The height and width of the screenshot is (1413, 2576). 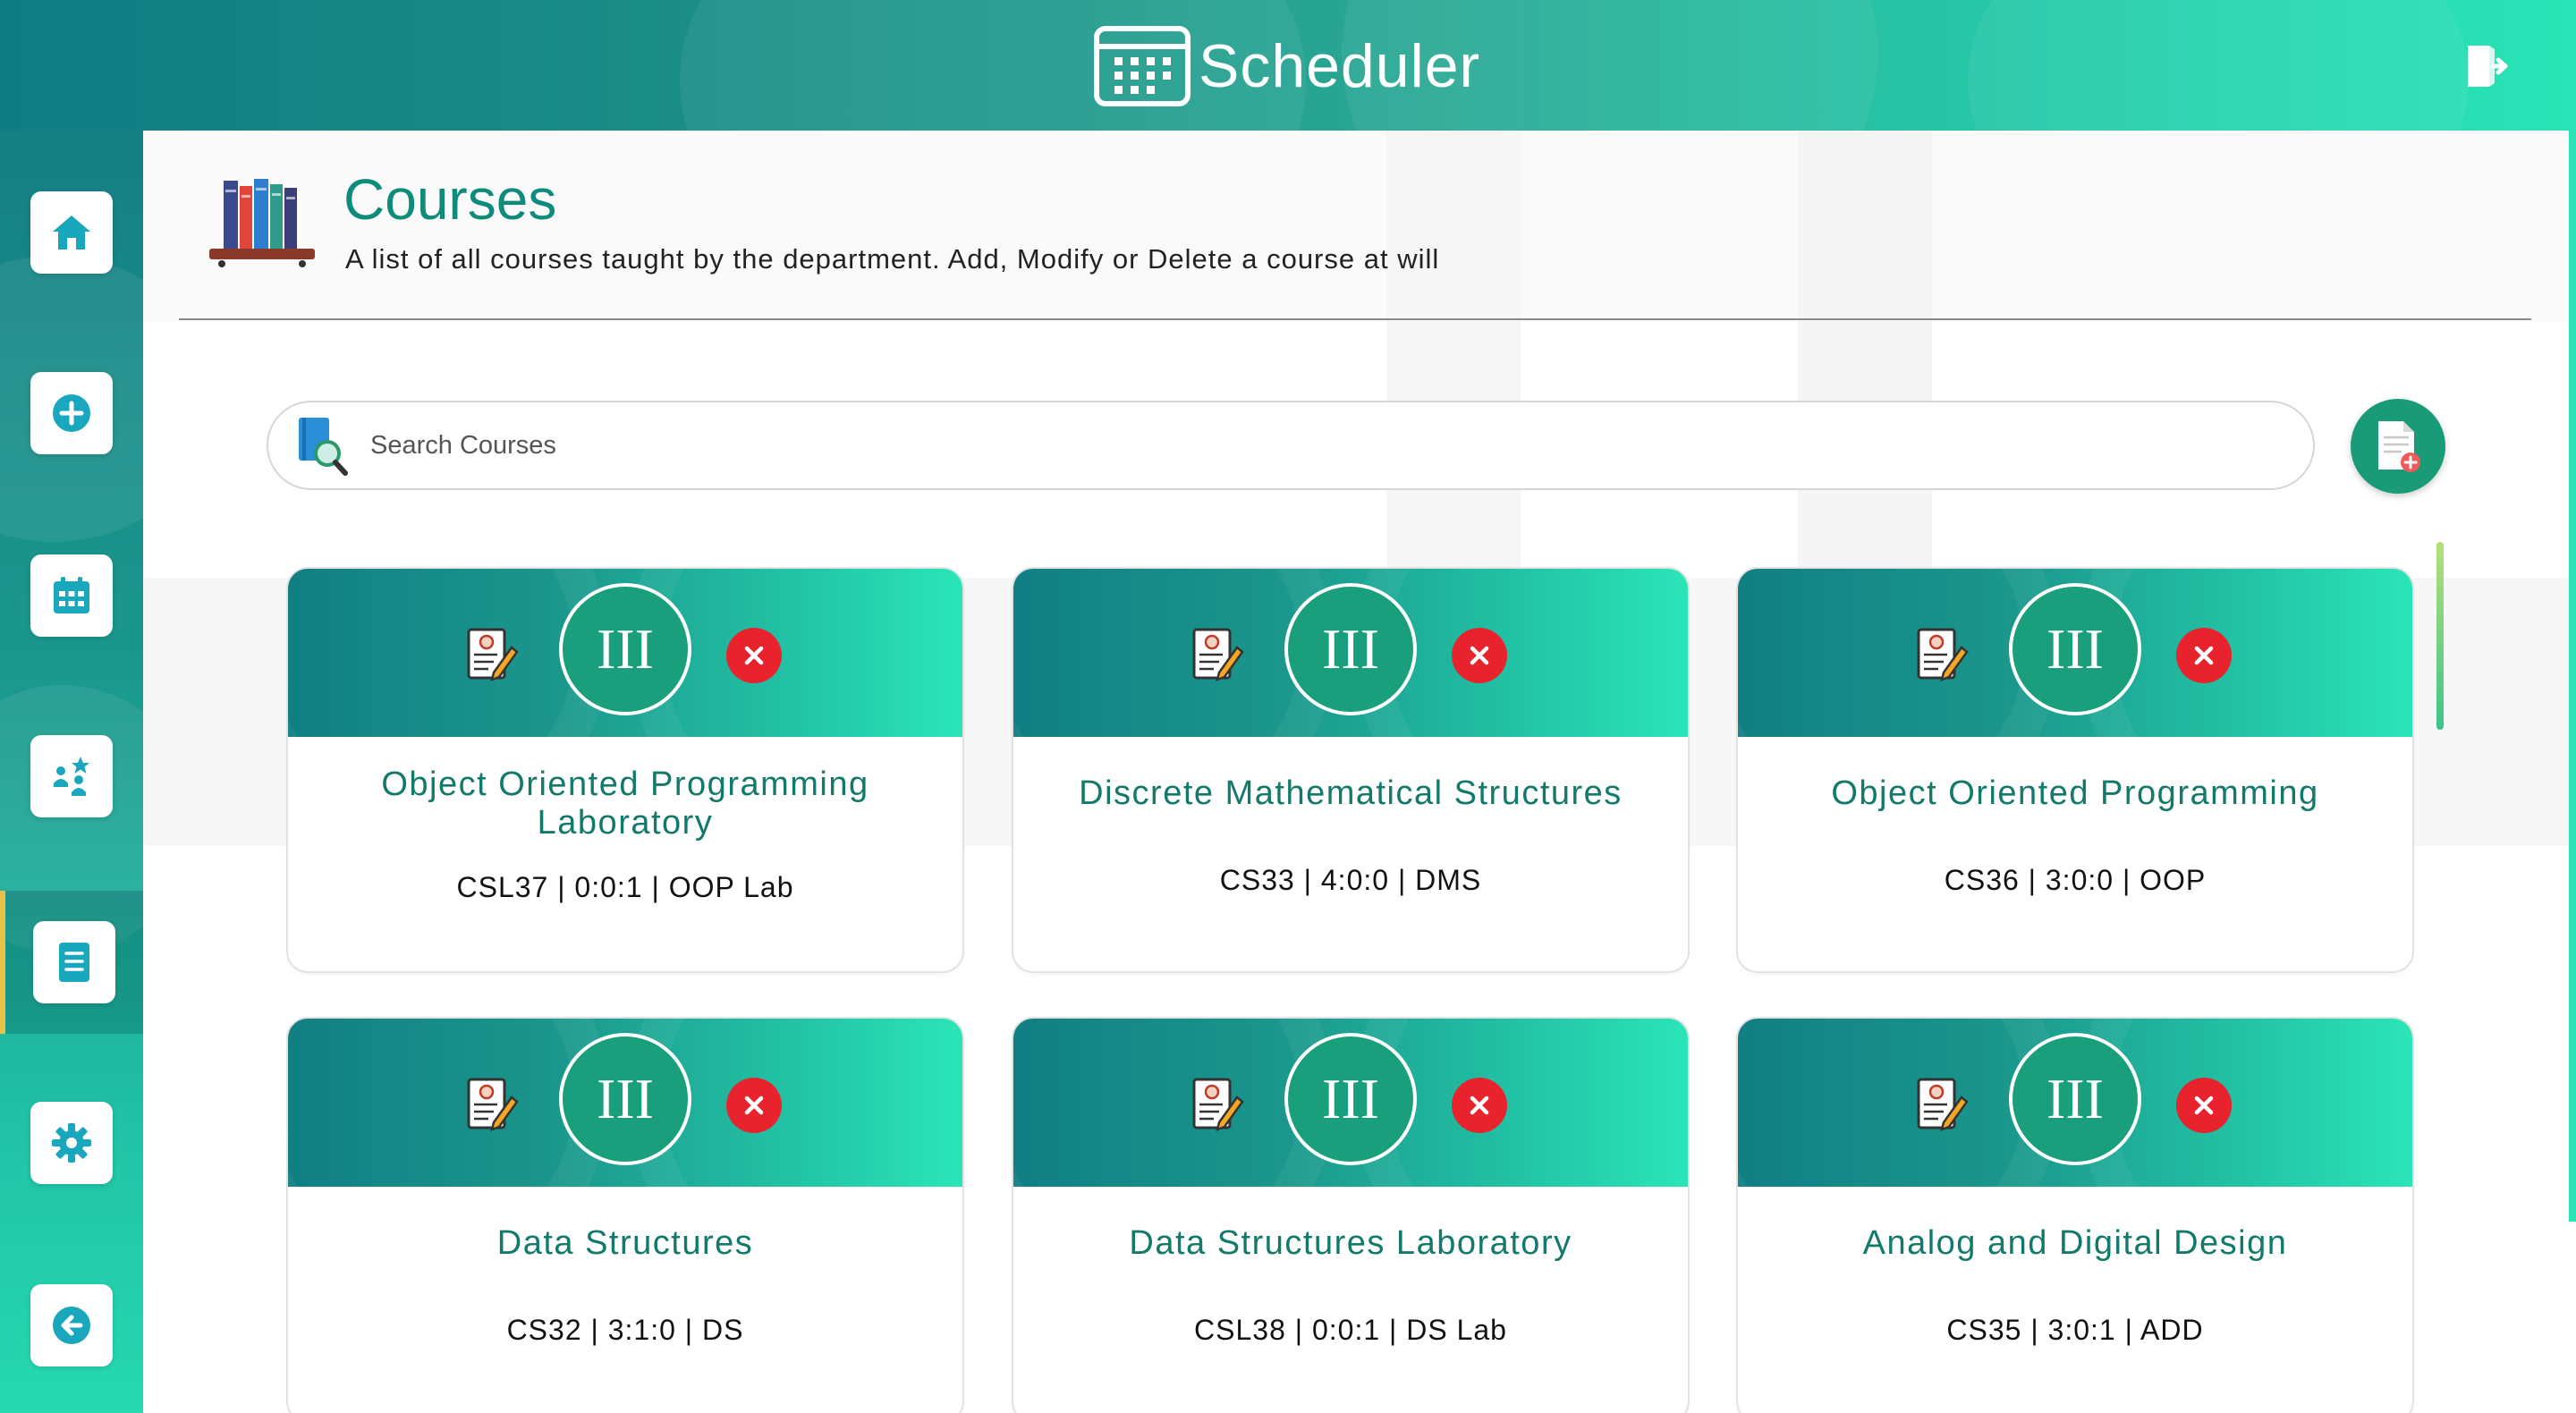 What do you see at coordinates (1350, 880) in the screenshot?
I see `course-meta: CS33 | 4:0:0 | DMS` at bounding box center [1350, 880].